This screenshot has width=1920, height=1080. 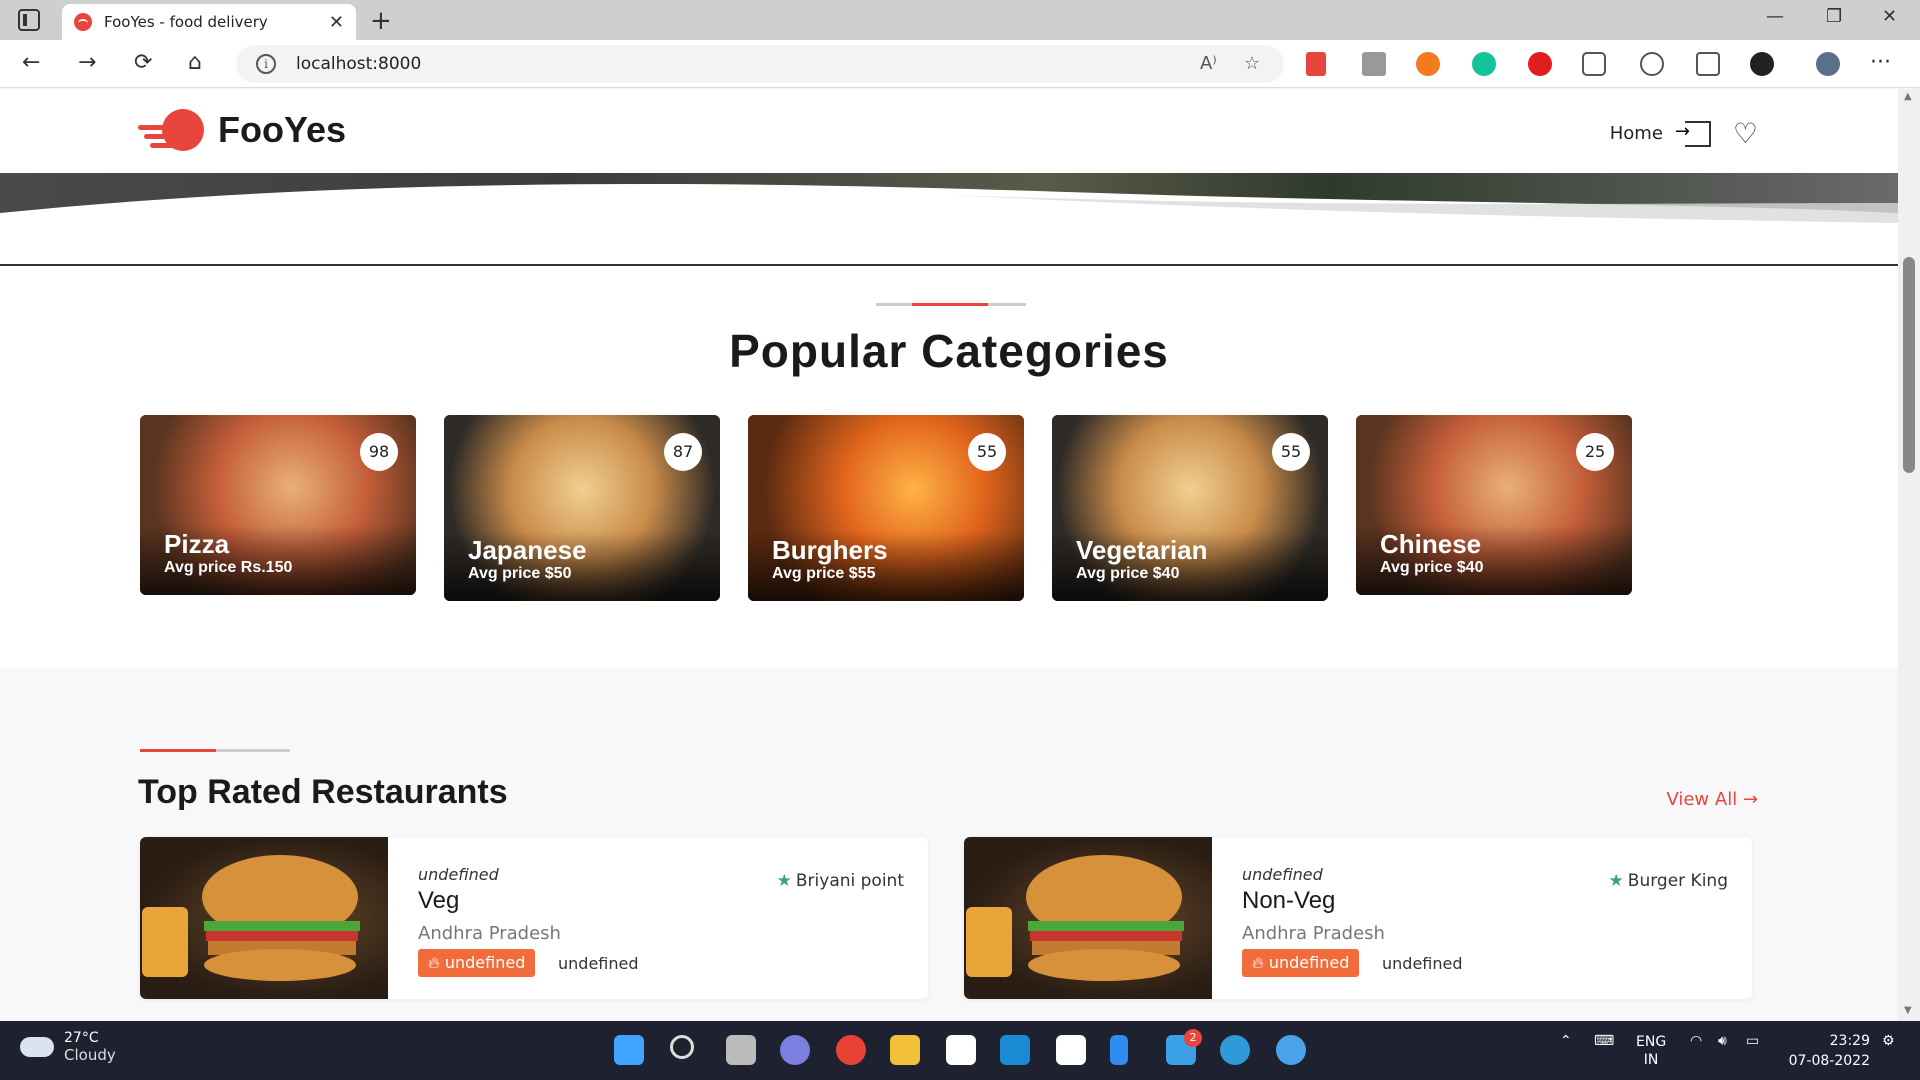 What do you see at coordinates (1291, 452) in the screenshot?
I see `category-count-badge: 55` at bounding box center [1291, 452].